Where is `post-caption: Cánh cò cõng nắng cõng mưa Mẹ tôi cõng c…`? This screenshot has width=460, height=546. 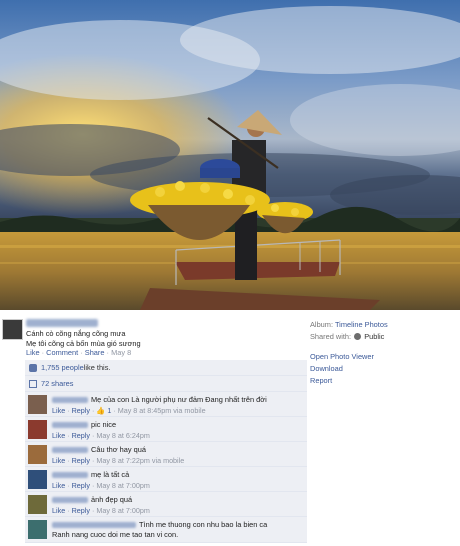 post-caption: Cánh cò cõng nắng cõng mưa Mẹ tôi cõng c… is located at coordinates (83, 339).